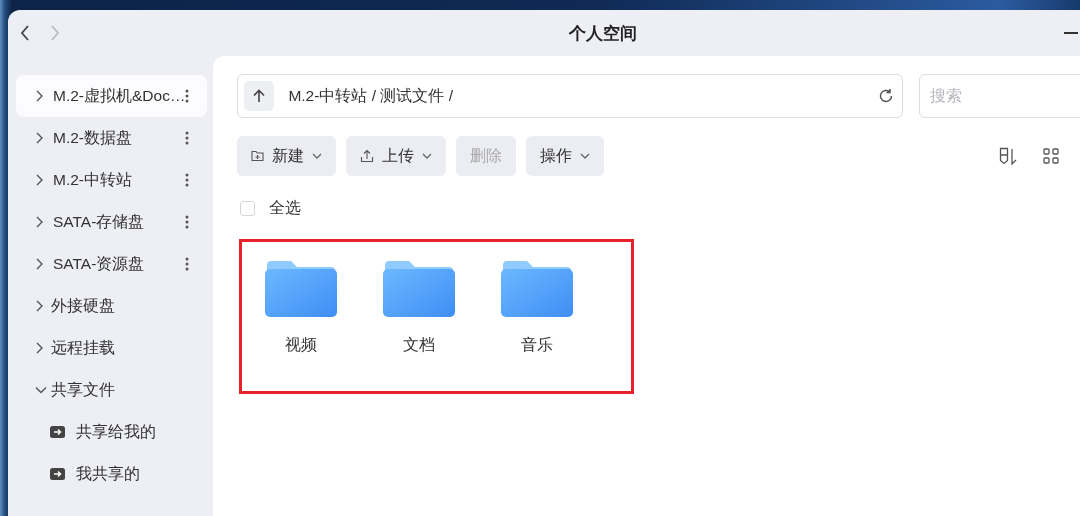 This screenshot has height=516, width=1080. I want to click on folder-name: 文档, so click(419, 345).